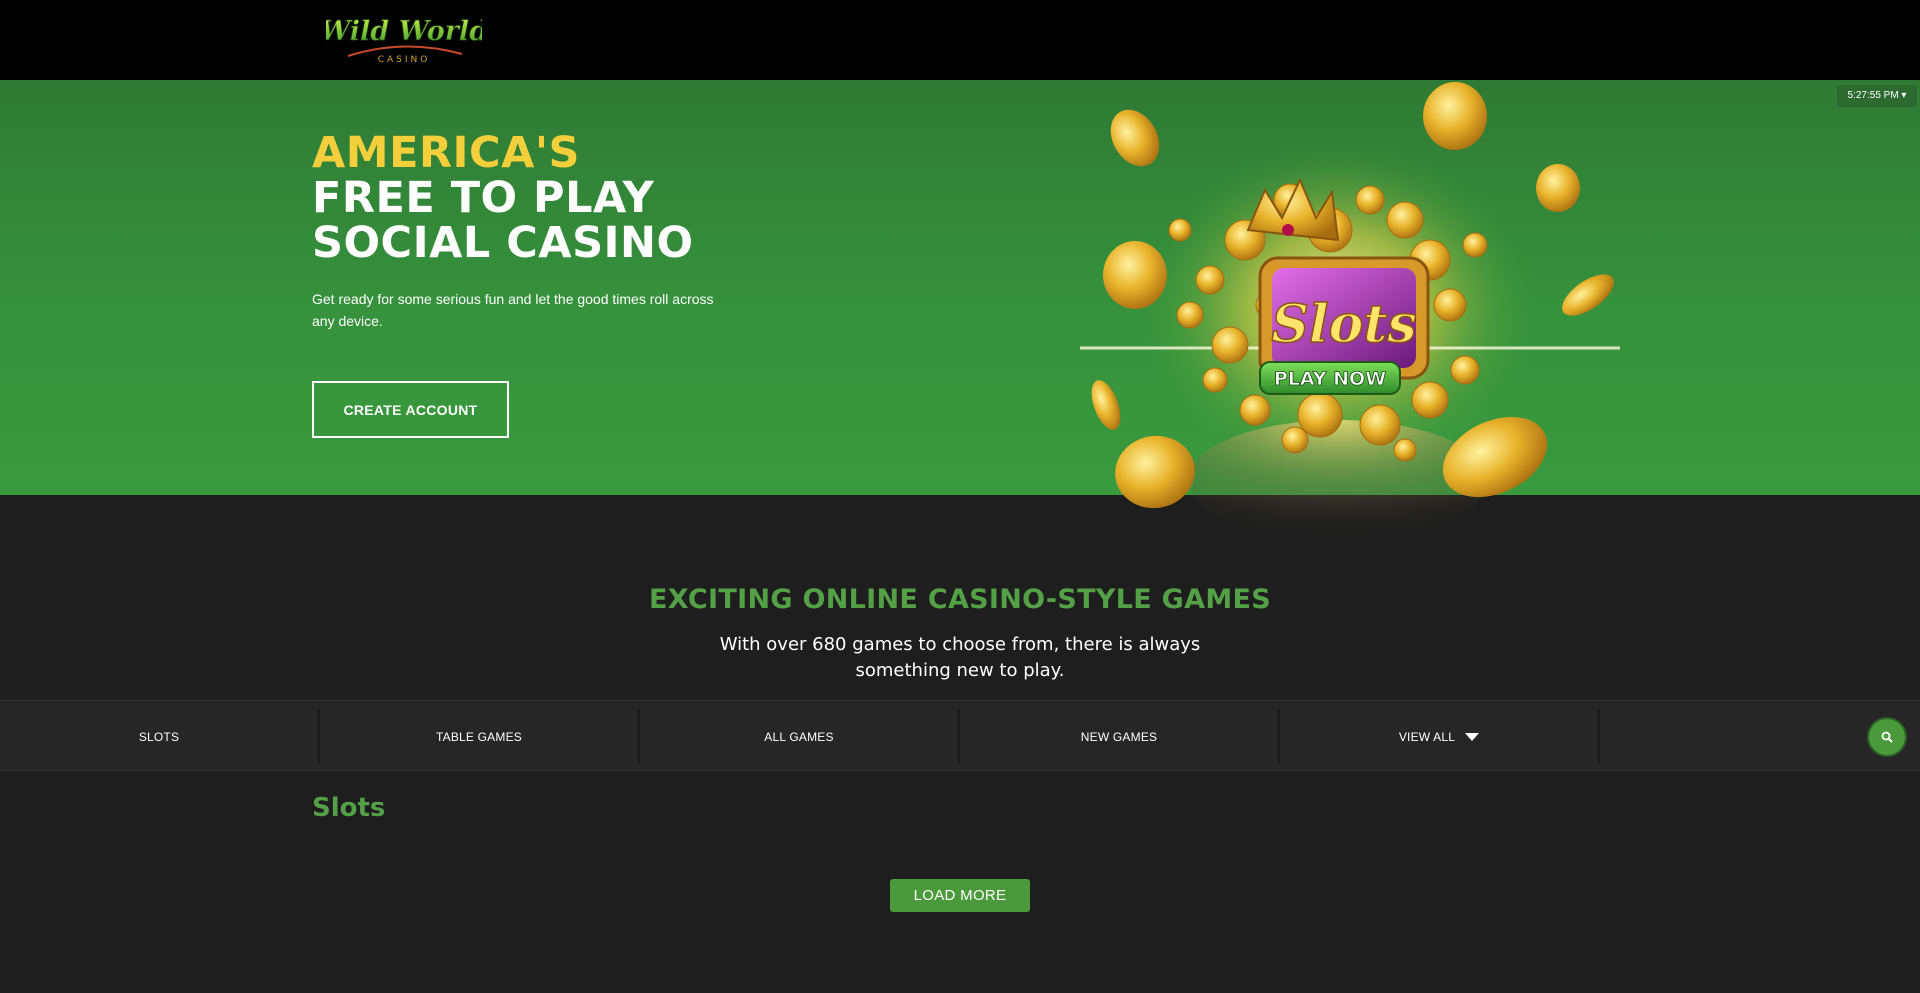 The height and width of the screenshot is (993, 1920). Describe the element at coordinates (1330, 379) in the screenshot. I see `promo-play-now-button: PLAY NOW` at that location.